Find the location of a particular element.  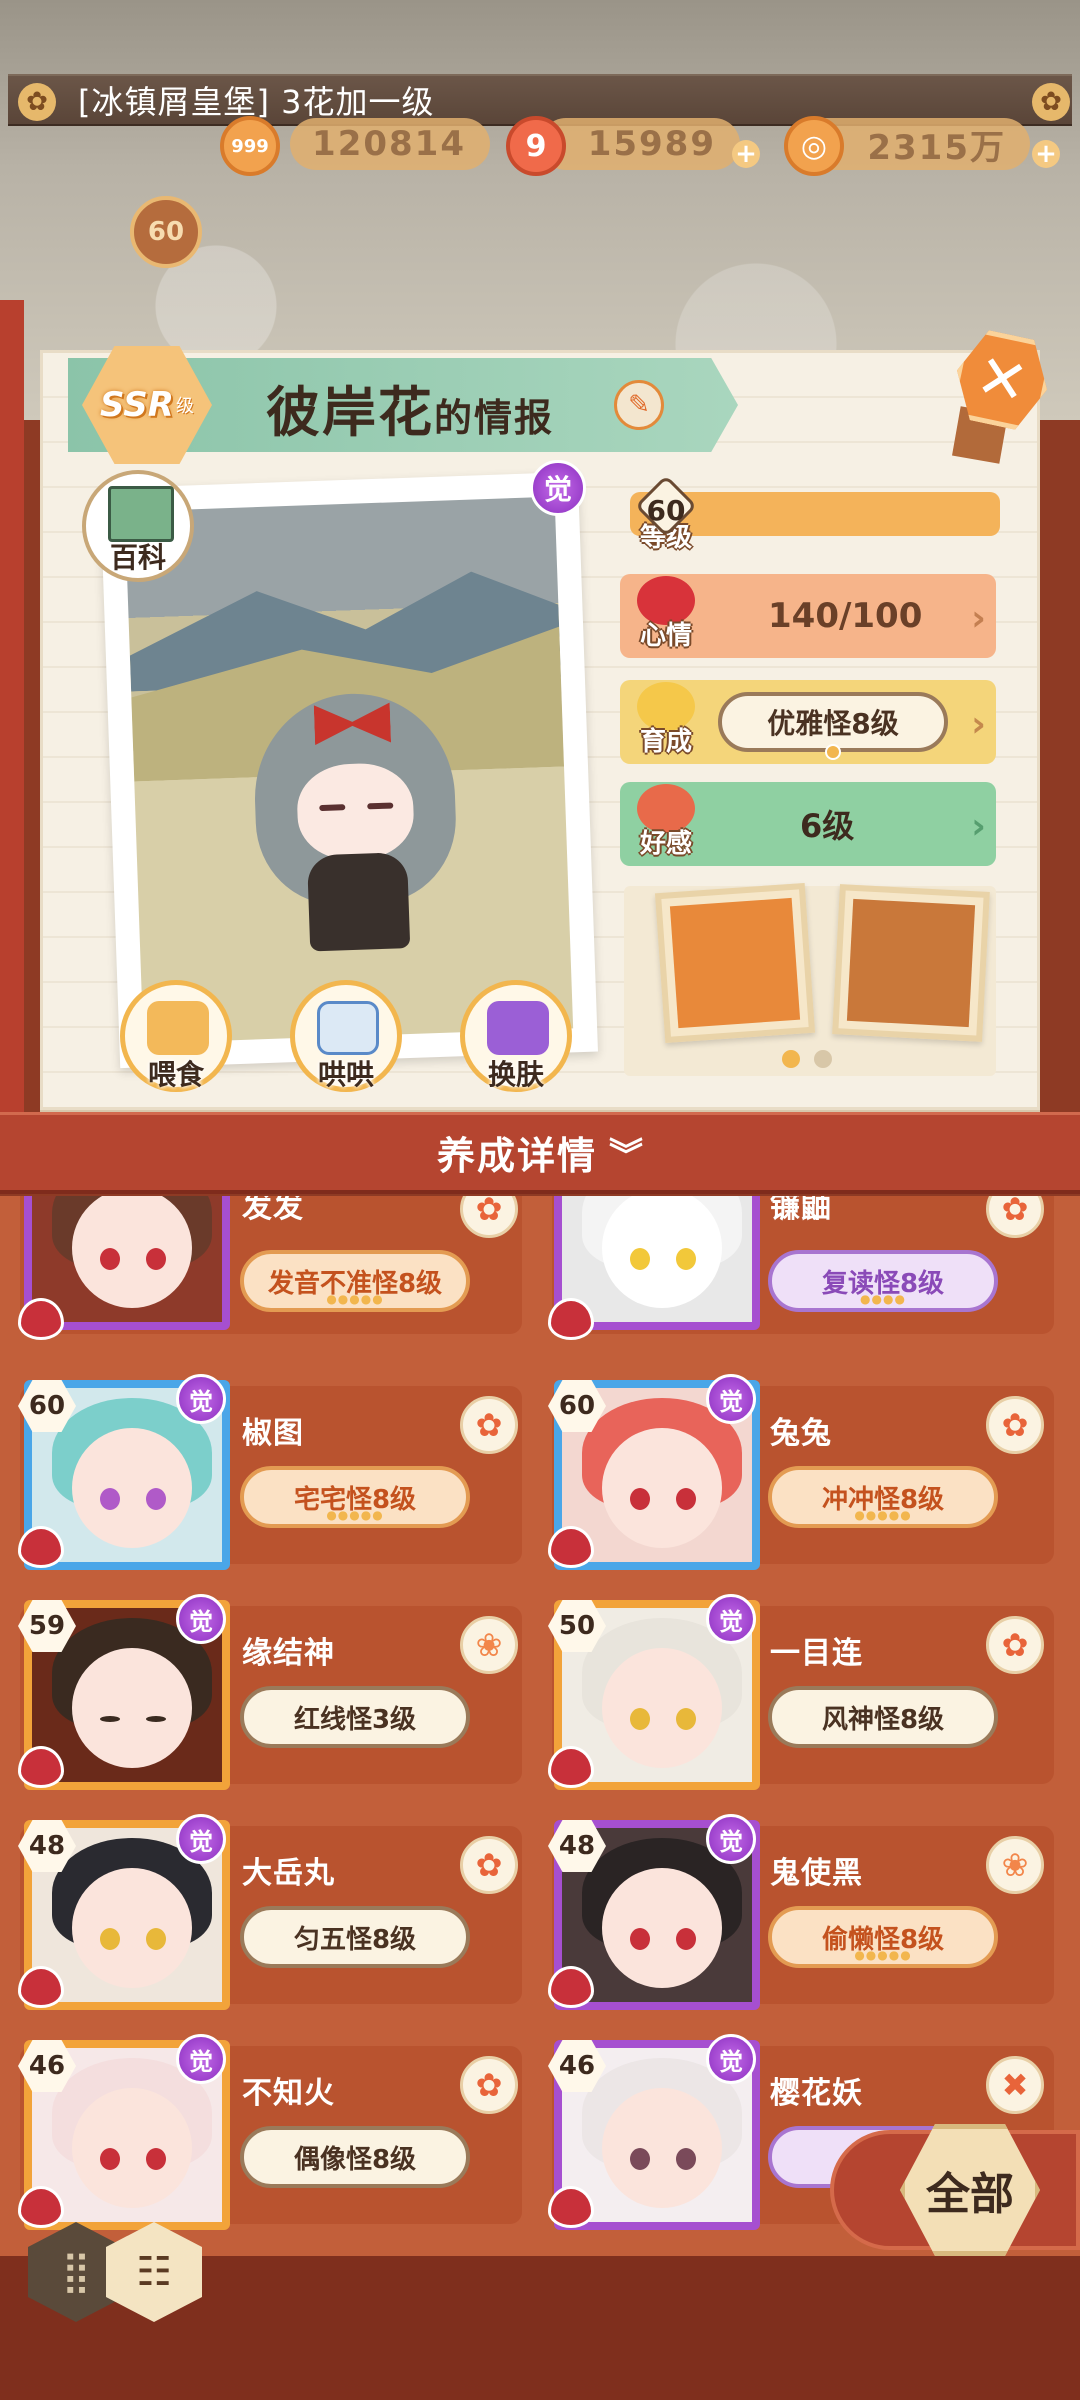

change-skin-button: 换肤 is located at coordinates (516, 1036).